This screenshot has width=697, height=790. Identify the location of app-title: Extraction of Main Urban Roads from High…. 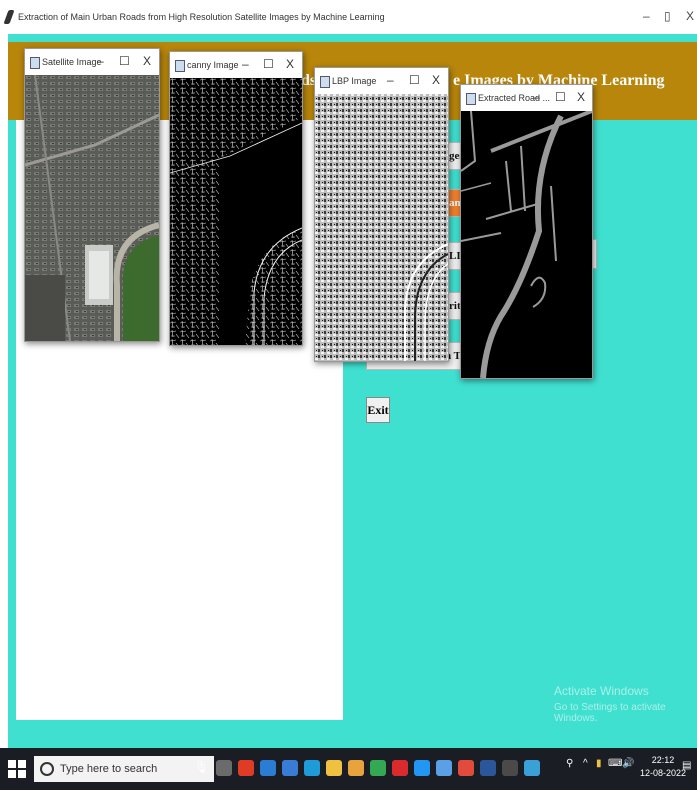
(201, 17).